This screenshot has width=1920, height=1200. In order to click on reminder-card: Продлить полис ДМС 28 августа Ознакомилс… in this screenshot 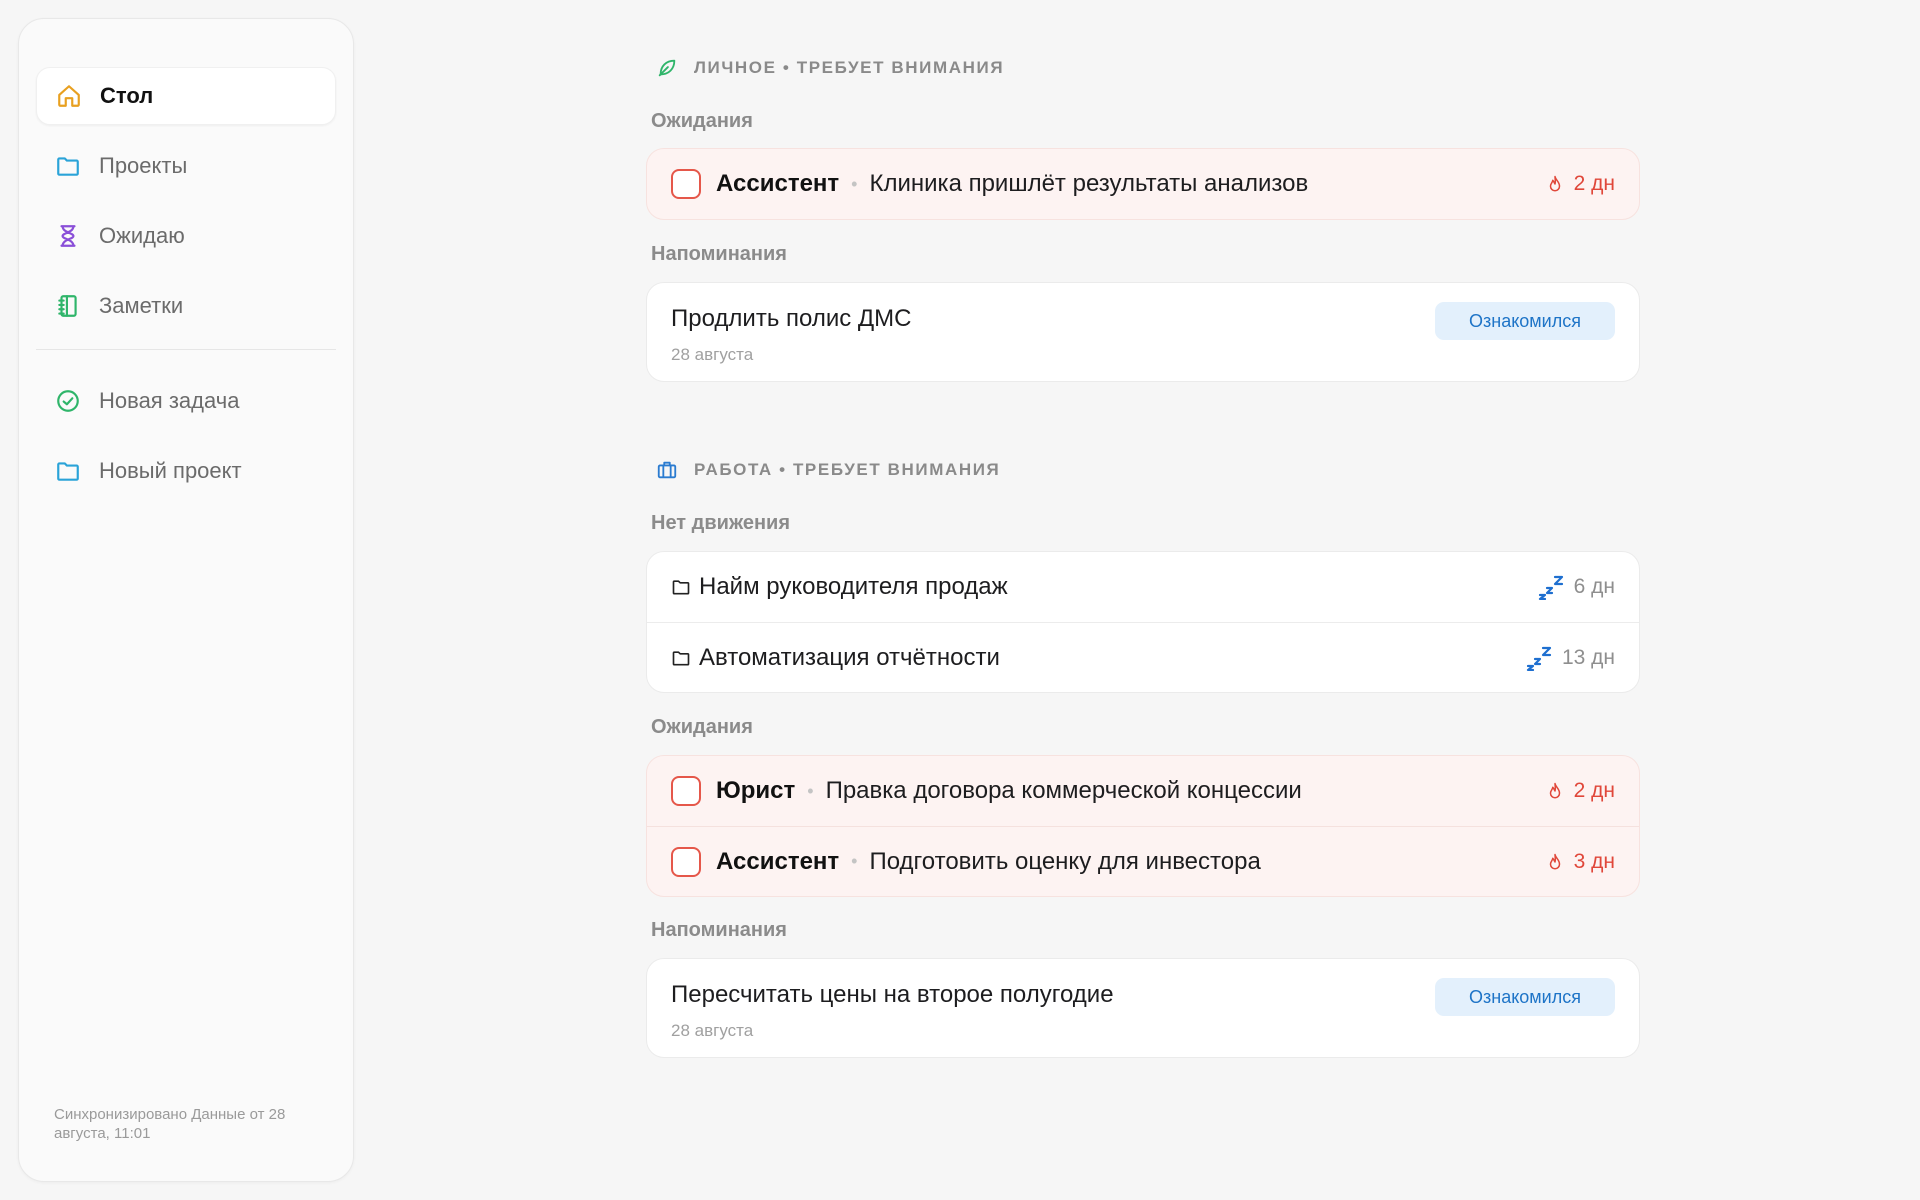, I will do `click(1143, 332)`.